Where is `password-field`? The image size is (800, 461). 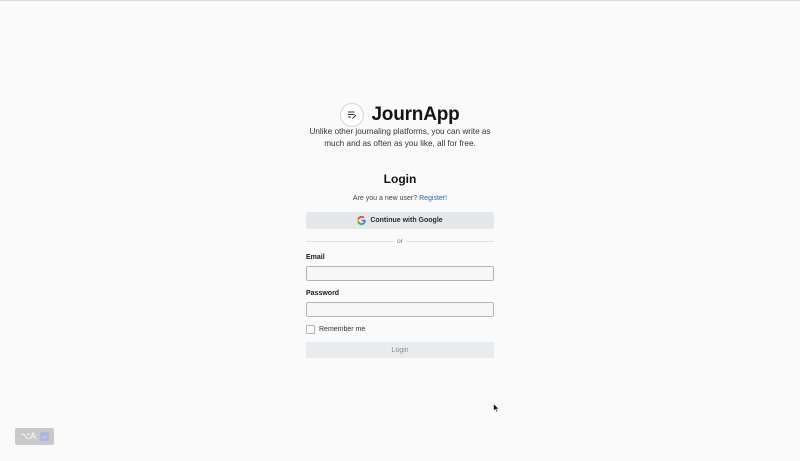
password-field is located at coordinates (400, 309).